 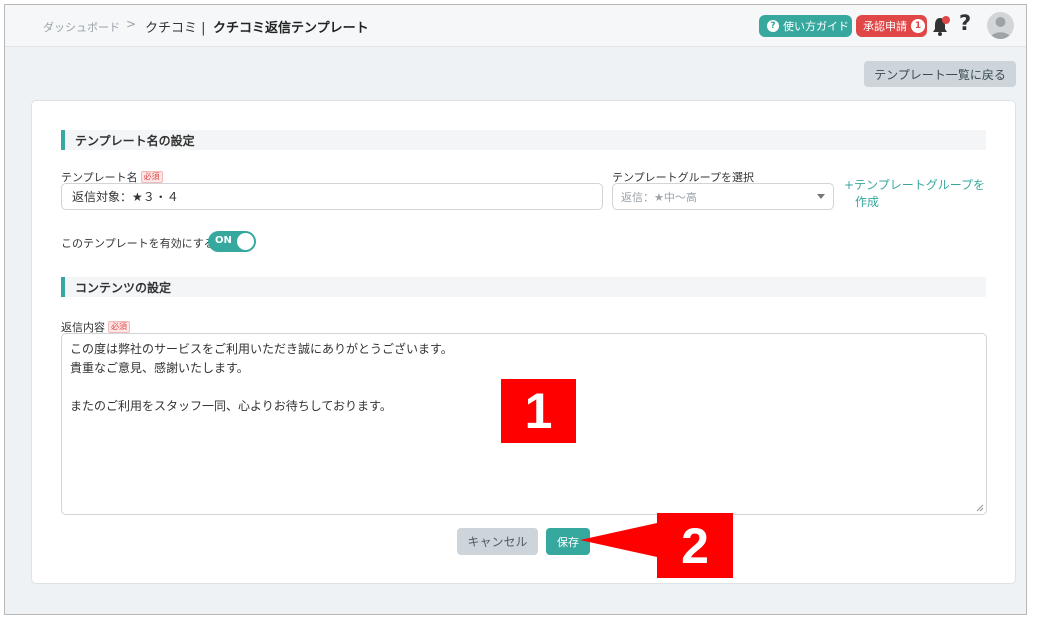 What do you see at coordinates (497, 541) in the screenshot?
I see `cancel-button: キャンセル` at bounding box center [497, 541].